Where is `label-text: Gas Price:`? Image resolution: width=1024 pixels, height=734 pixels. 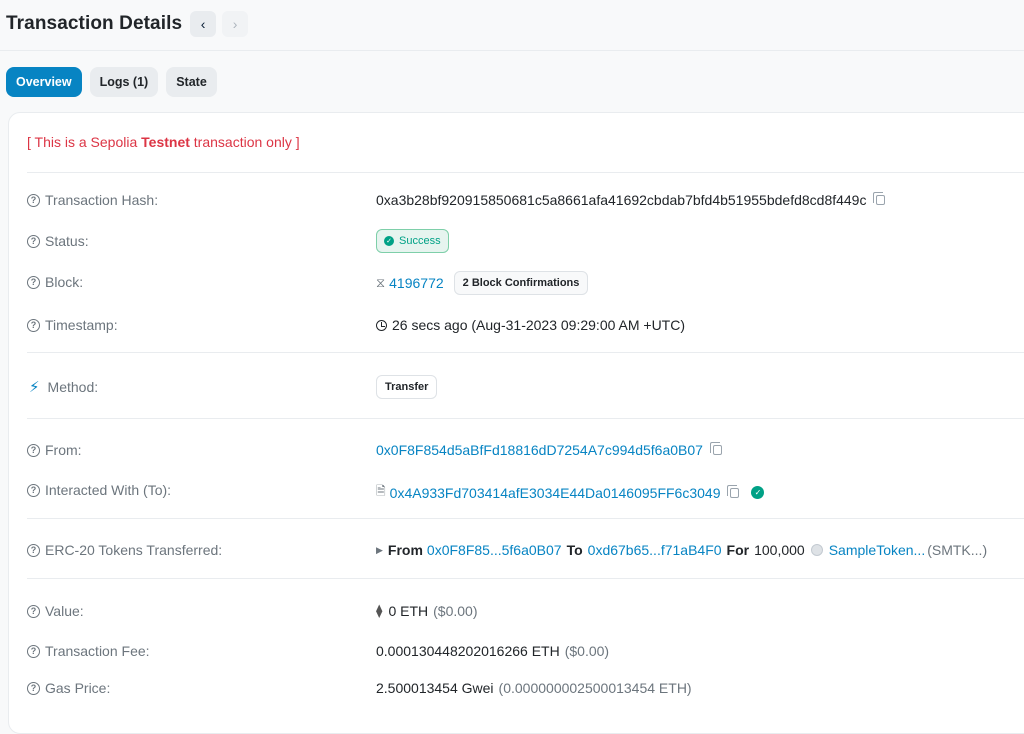 label-text: Gas Price: is located at coordinates (78, 688).